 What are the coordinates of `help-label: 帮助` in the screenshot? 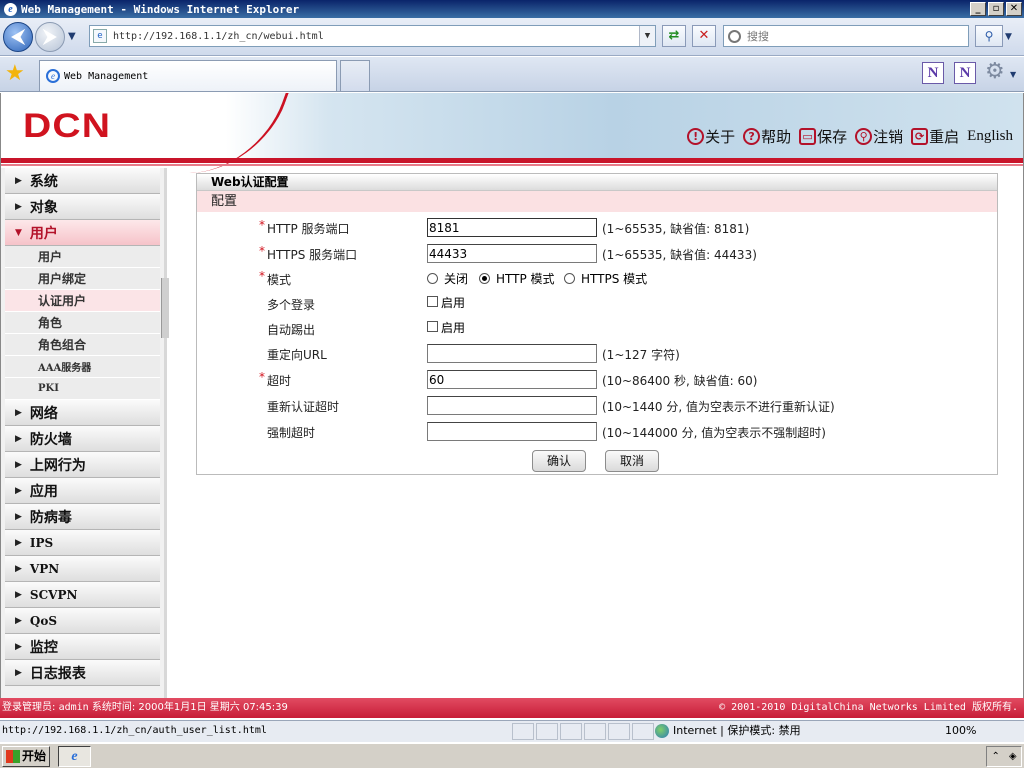 It's located at (776, 136).